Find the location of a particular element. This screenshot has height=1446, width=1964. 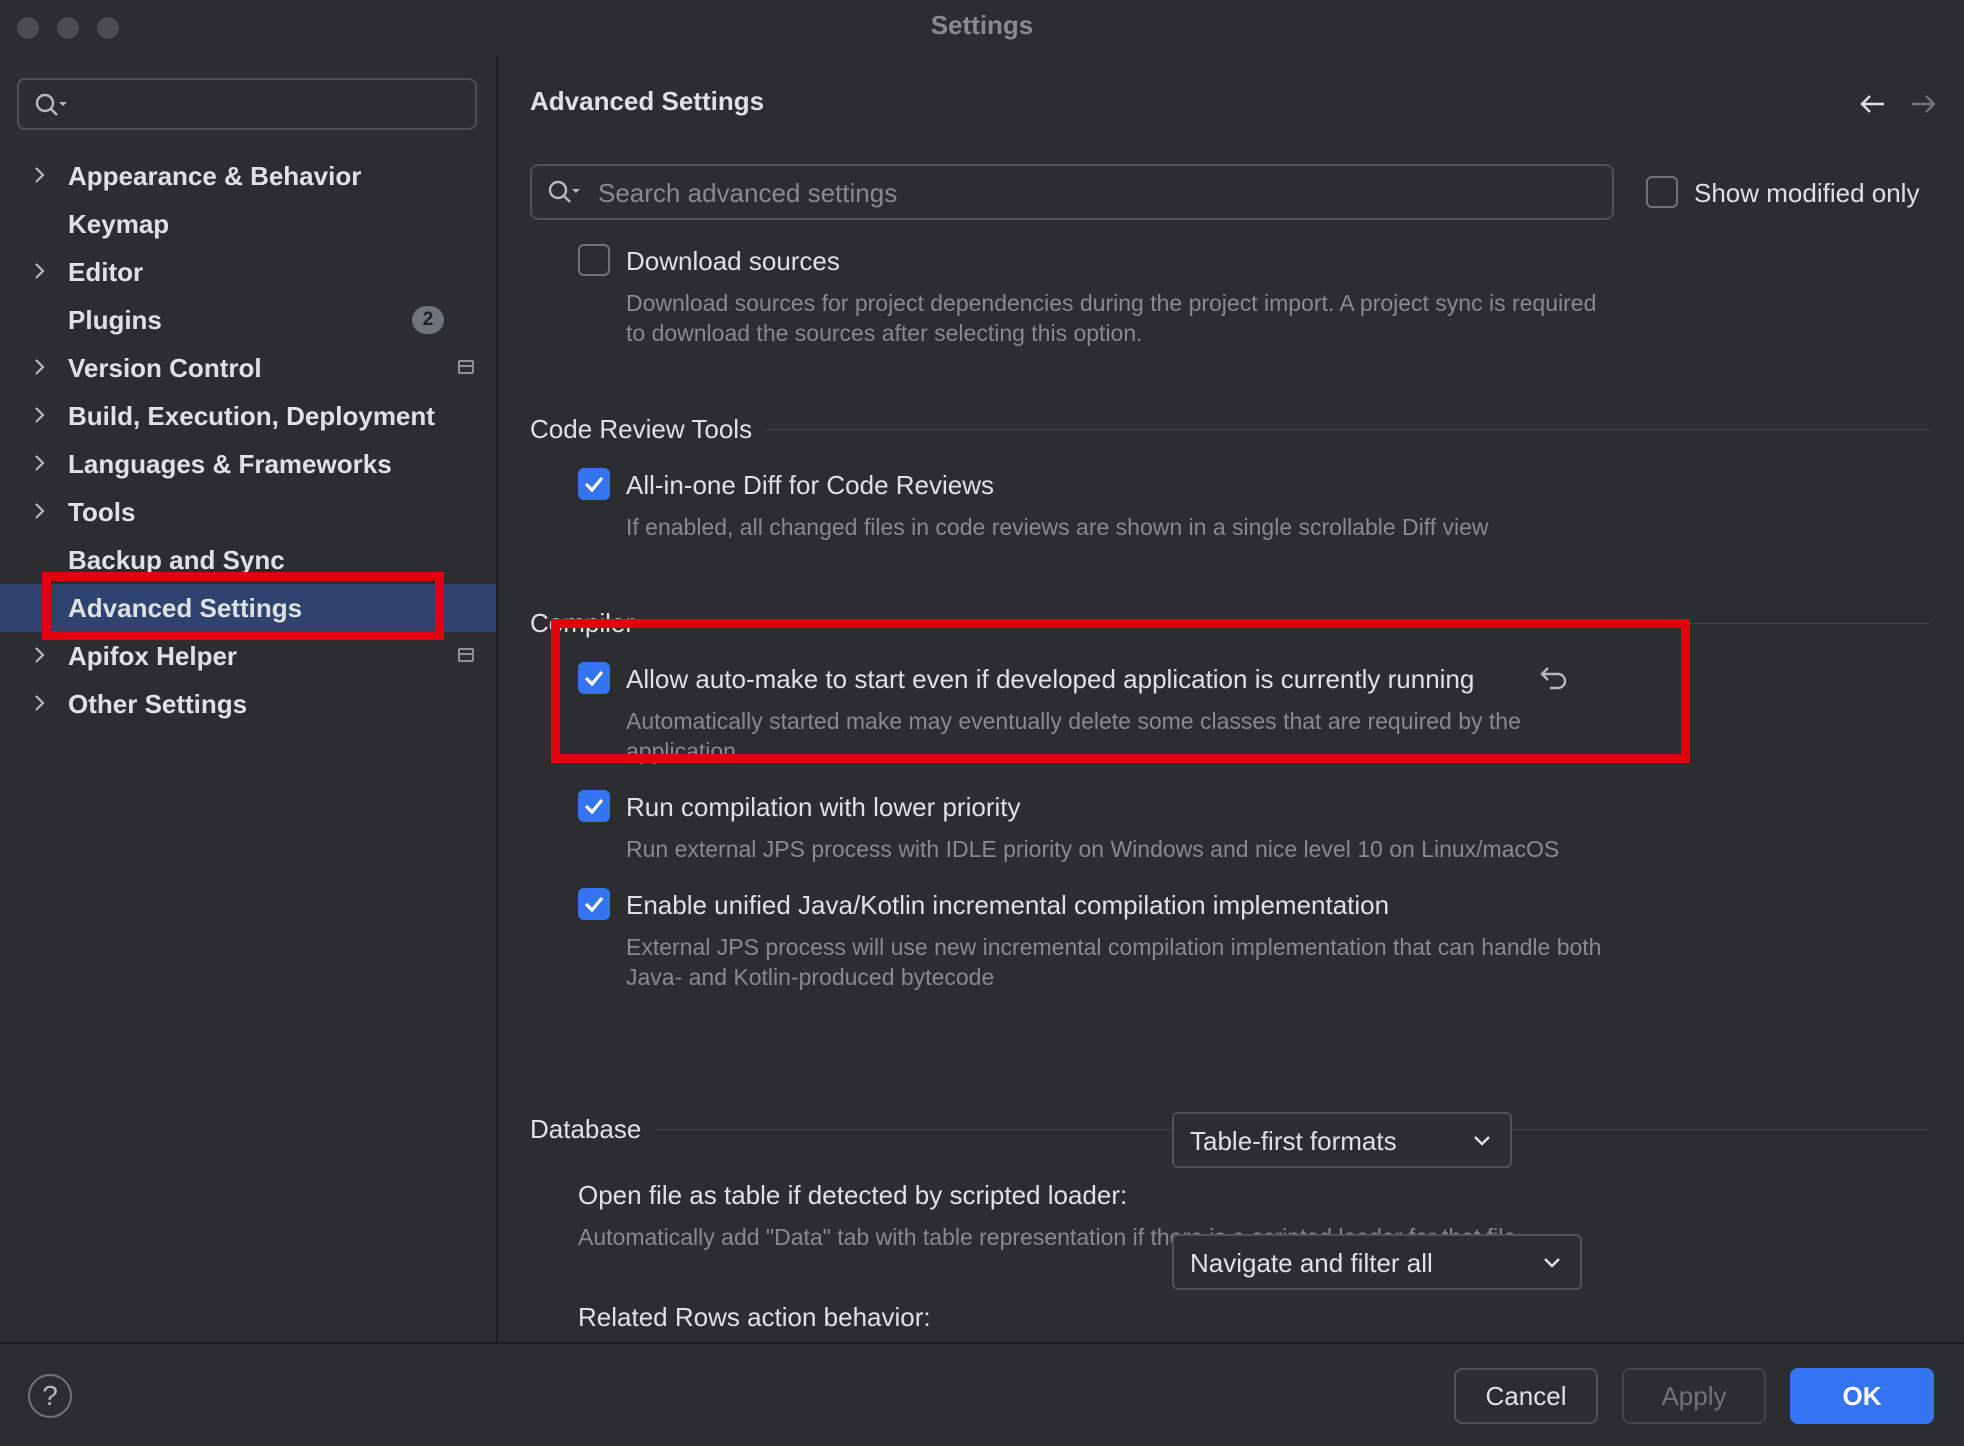

sidebar-item-version-control: Version Control is located at coordinates (248, 368).